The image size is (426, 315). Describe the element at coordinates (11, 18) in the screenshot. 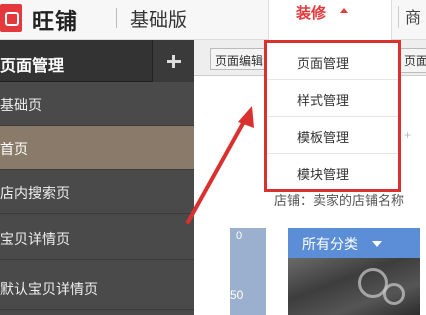

I see `logo-icon` at that location.